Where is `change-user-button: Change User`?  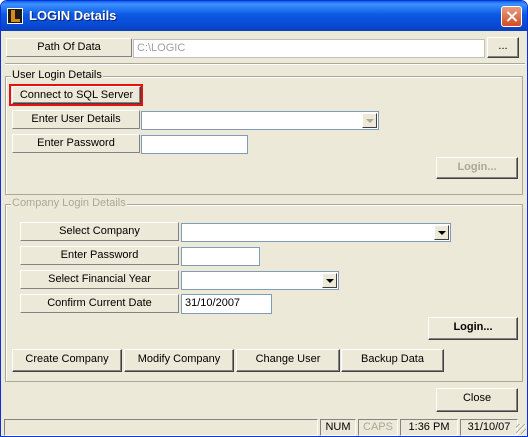 change-user-button: Change User is located at coordinates (288, 360).